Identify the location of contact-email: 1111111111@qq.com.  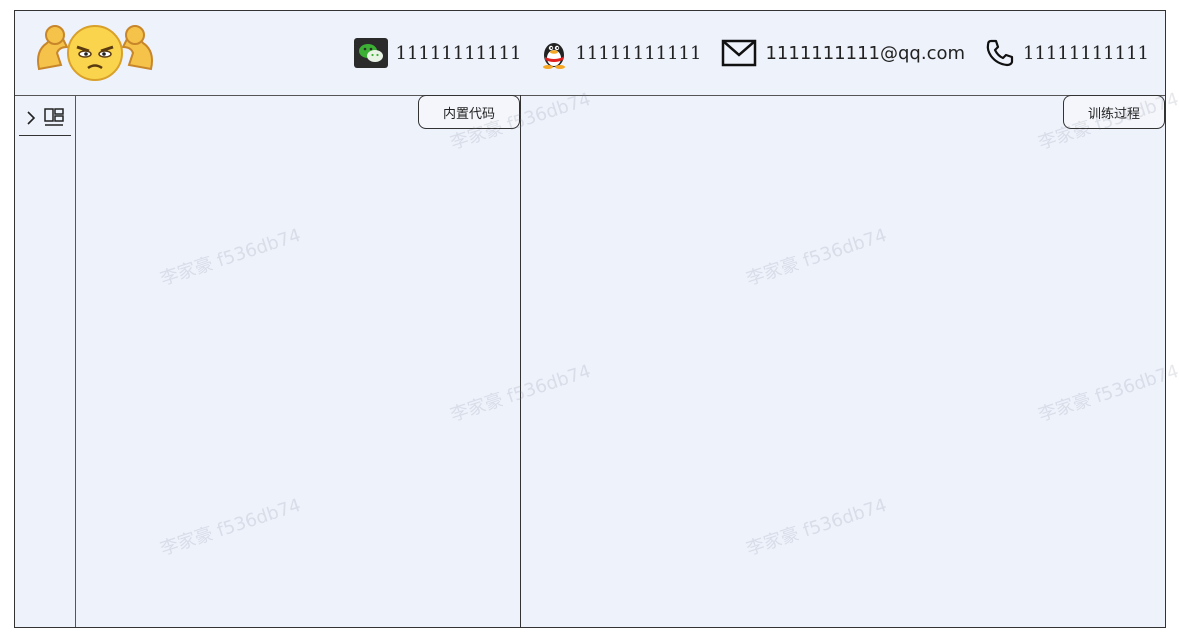
(843, 53).